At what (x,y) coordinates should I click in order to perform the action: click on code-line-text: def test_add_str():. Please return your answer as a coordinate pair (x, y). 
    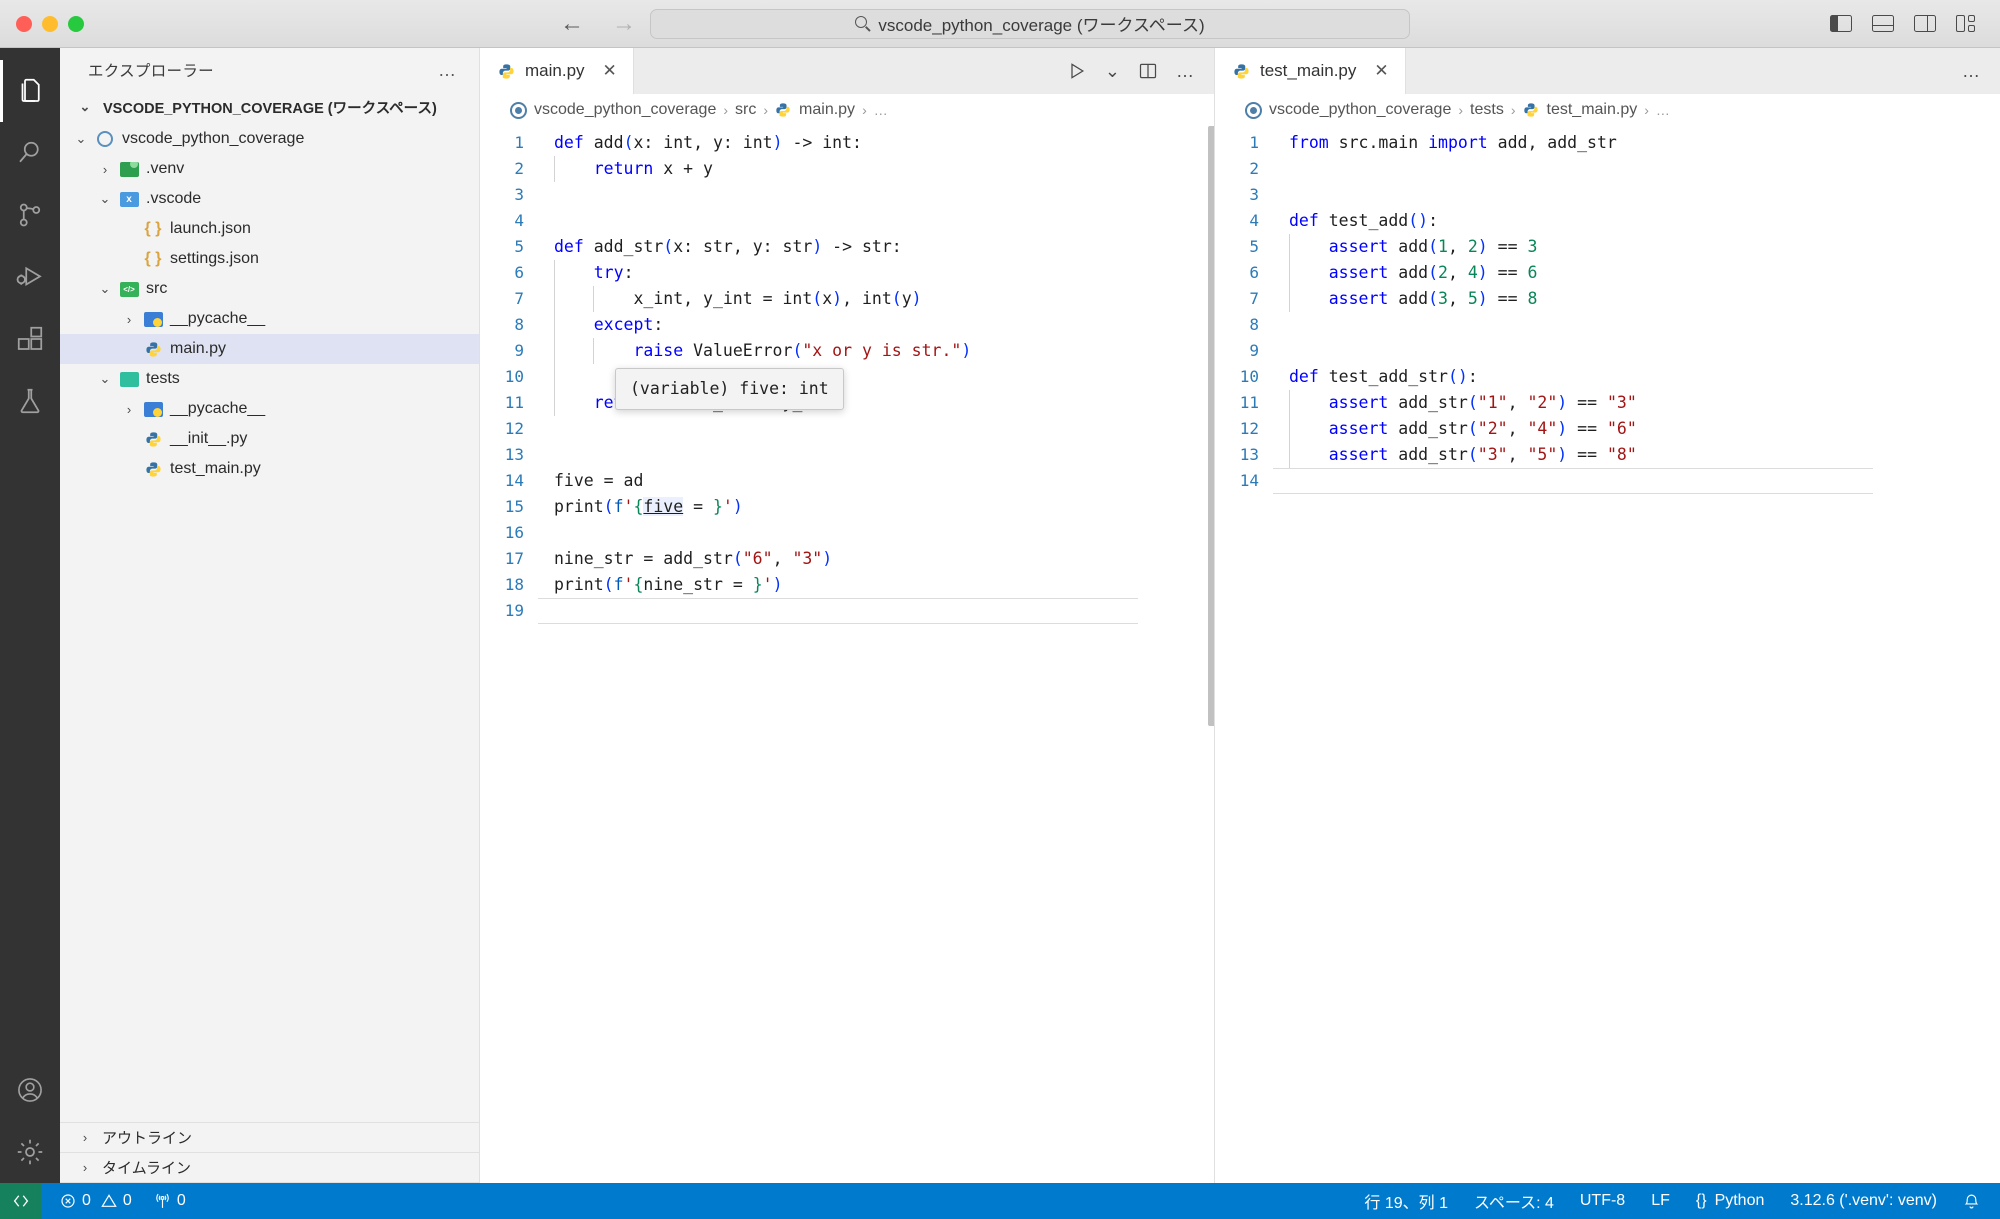
    Looking at the image, I should click on (1375, 377).